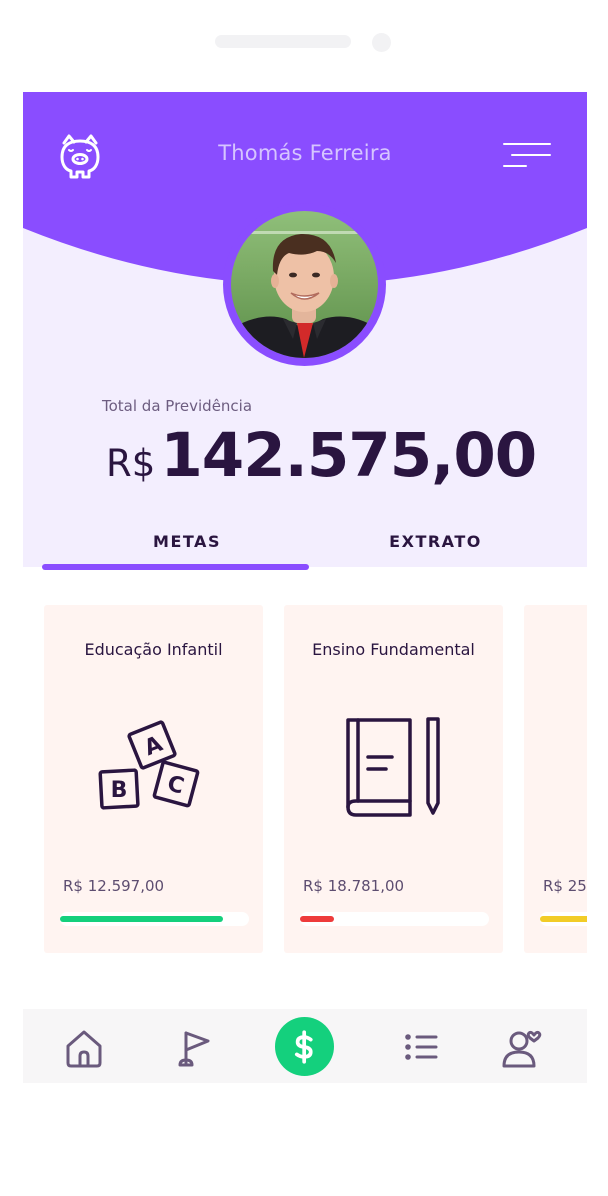 This screenshot has height=1196, width=608. I want to click on flag-icon, so click(194, 1047).